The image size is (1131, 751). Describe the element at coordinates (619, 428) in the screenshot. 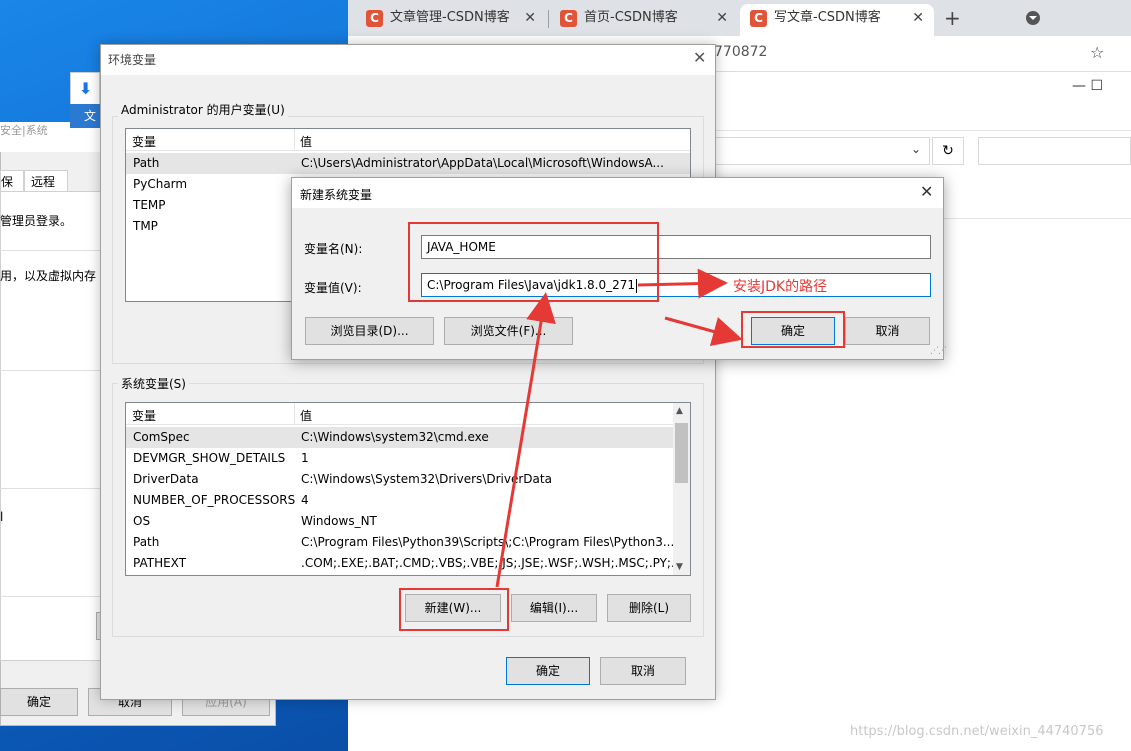

I see `annotation-arrows` at that location.